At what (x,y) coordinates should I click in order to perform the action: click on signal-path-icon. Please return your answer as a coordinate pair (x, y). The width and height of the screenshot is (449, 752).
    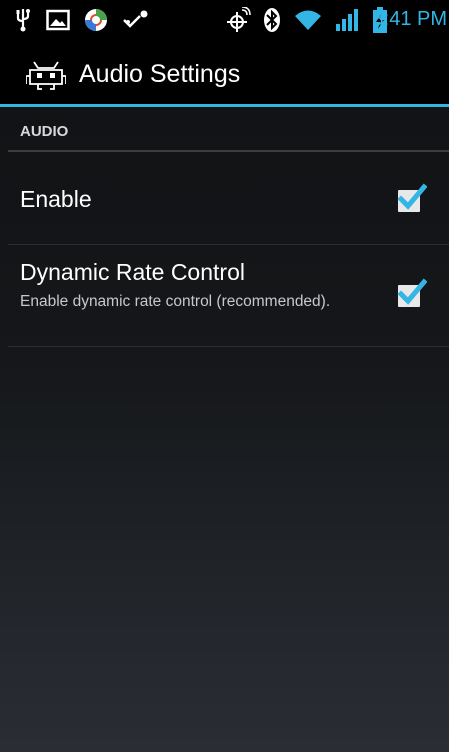
    Looking at the image, I should click on (136, 22).